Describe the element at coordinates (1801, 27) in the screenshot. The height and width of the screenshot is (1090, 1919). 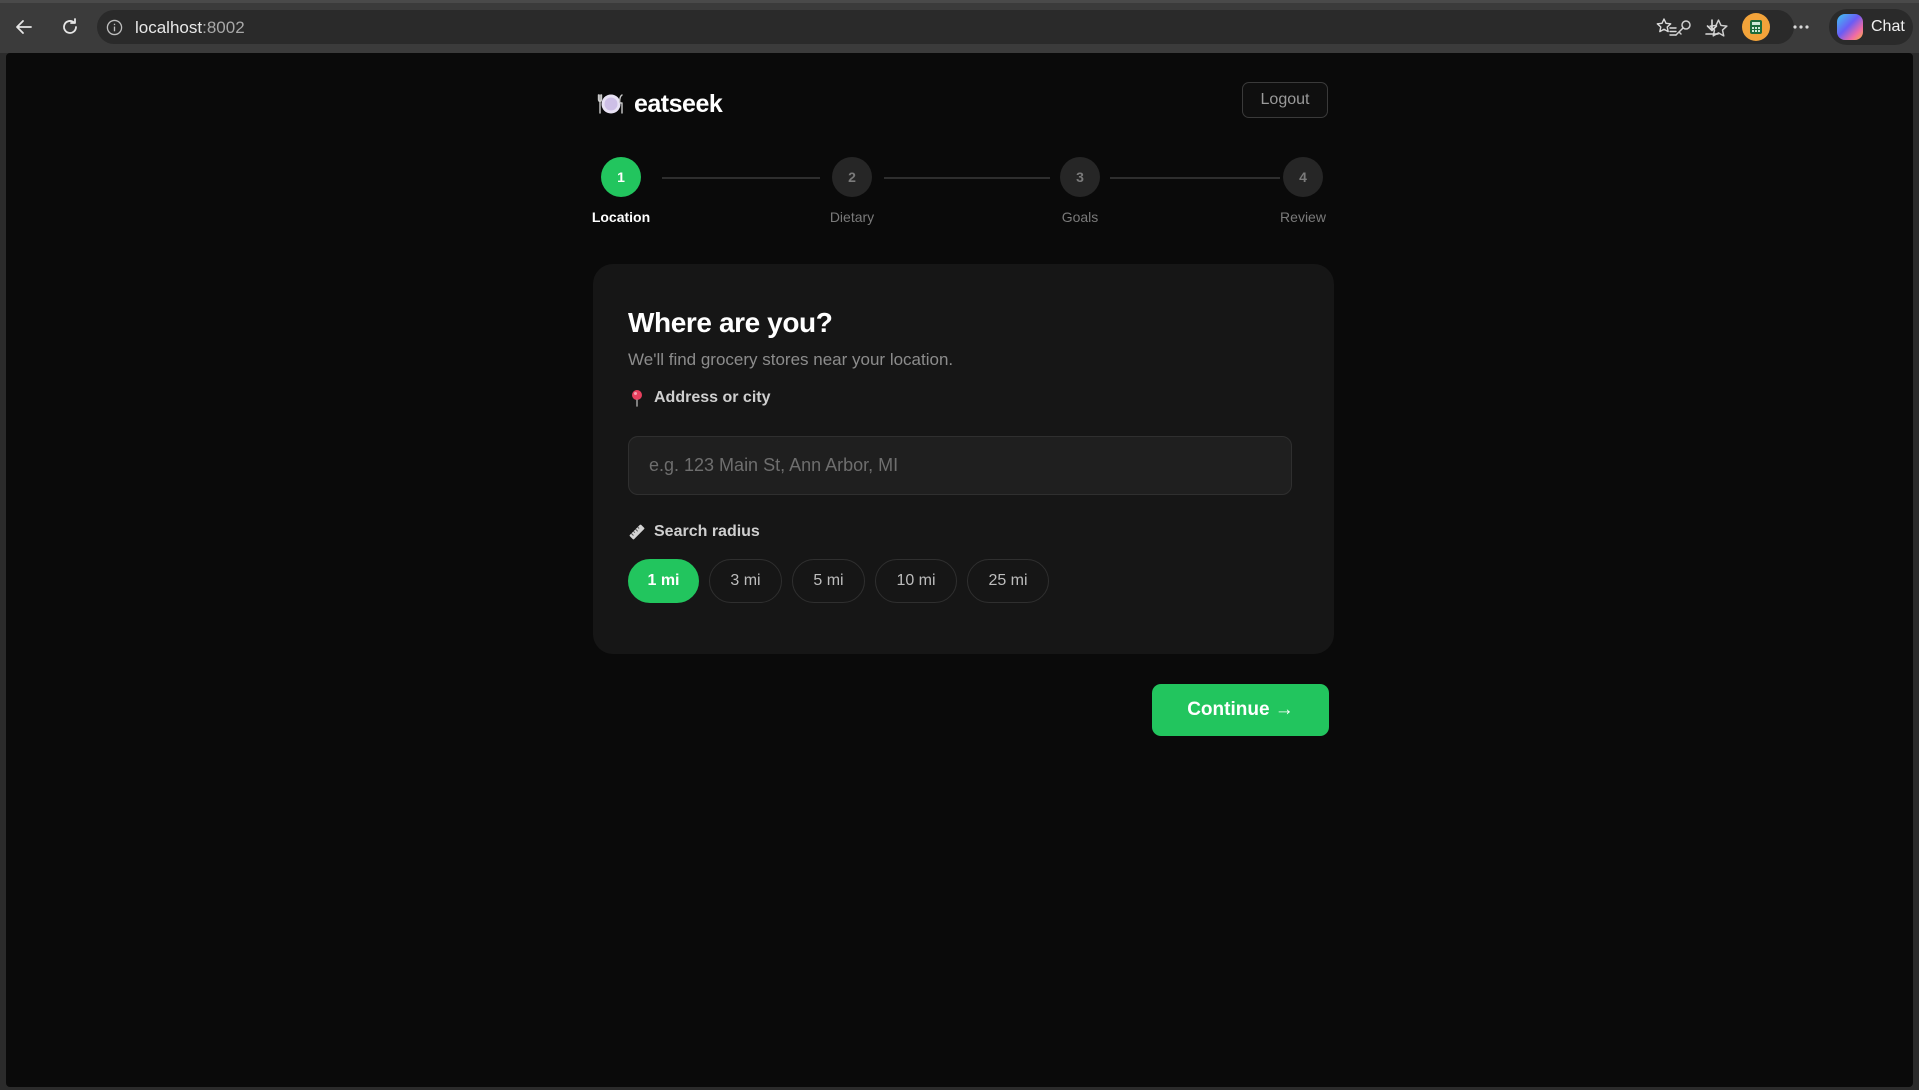
I see `more-menu-icon` at that location.